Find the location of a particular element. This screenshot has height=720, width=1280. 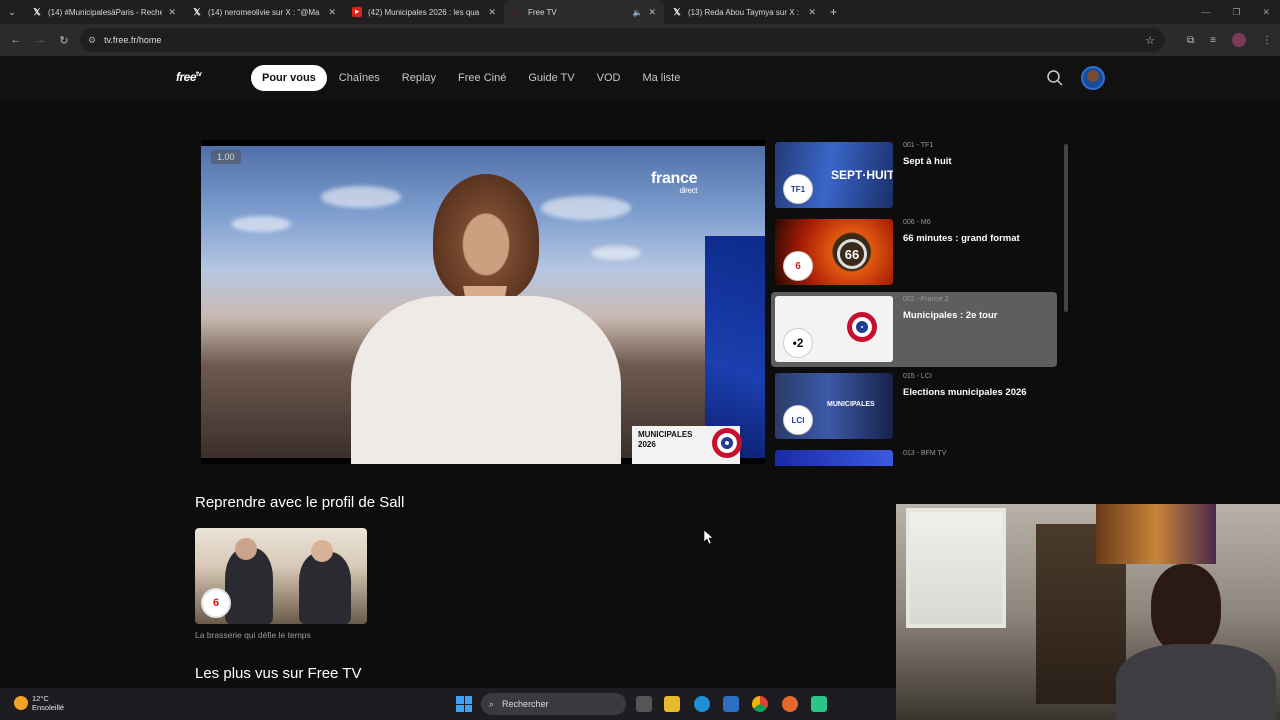

extensions-icon: ⧉ is located at coordinates (1190, 40).